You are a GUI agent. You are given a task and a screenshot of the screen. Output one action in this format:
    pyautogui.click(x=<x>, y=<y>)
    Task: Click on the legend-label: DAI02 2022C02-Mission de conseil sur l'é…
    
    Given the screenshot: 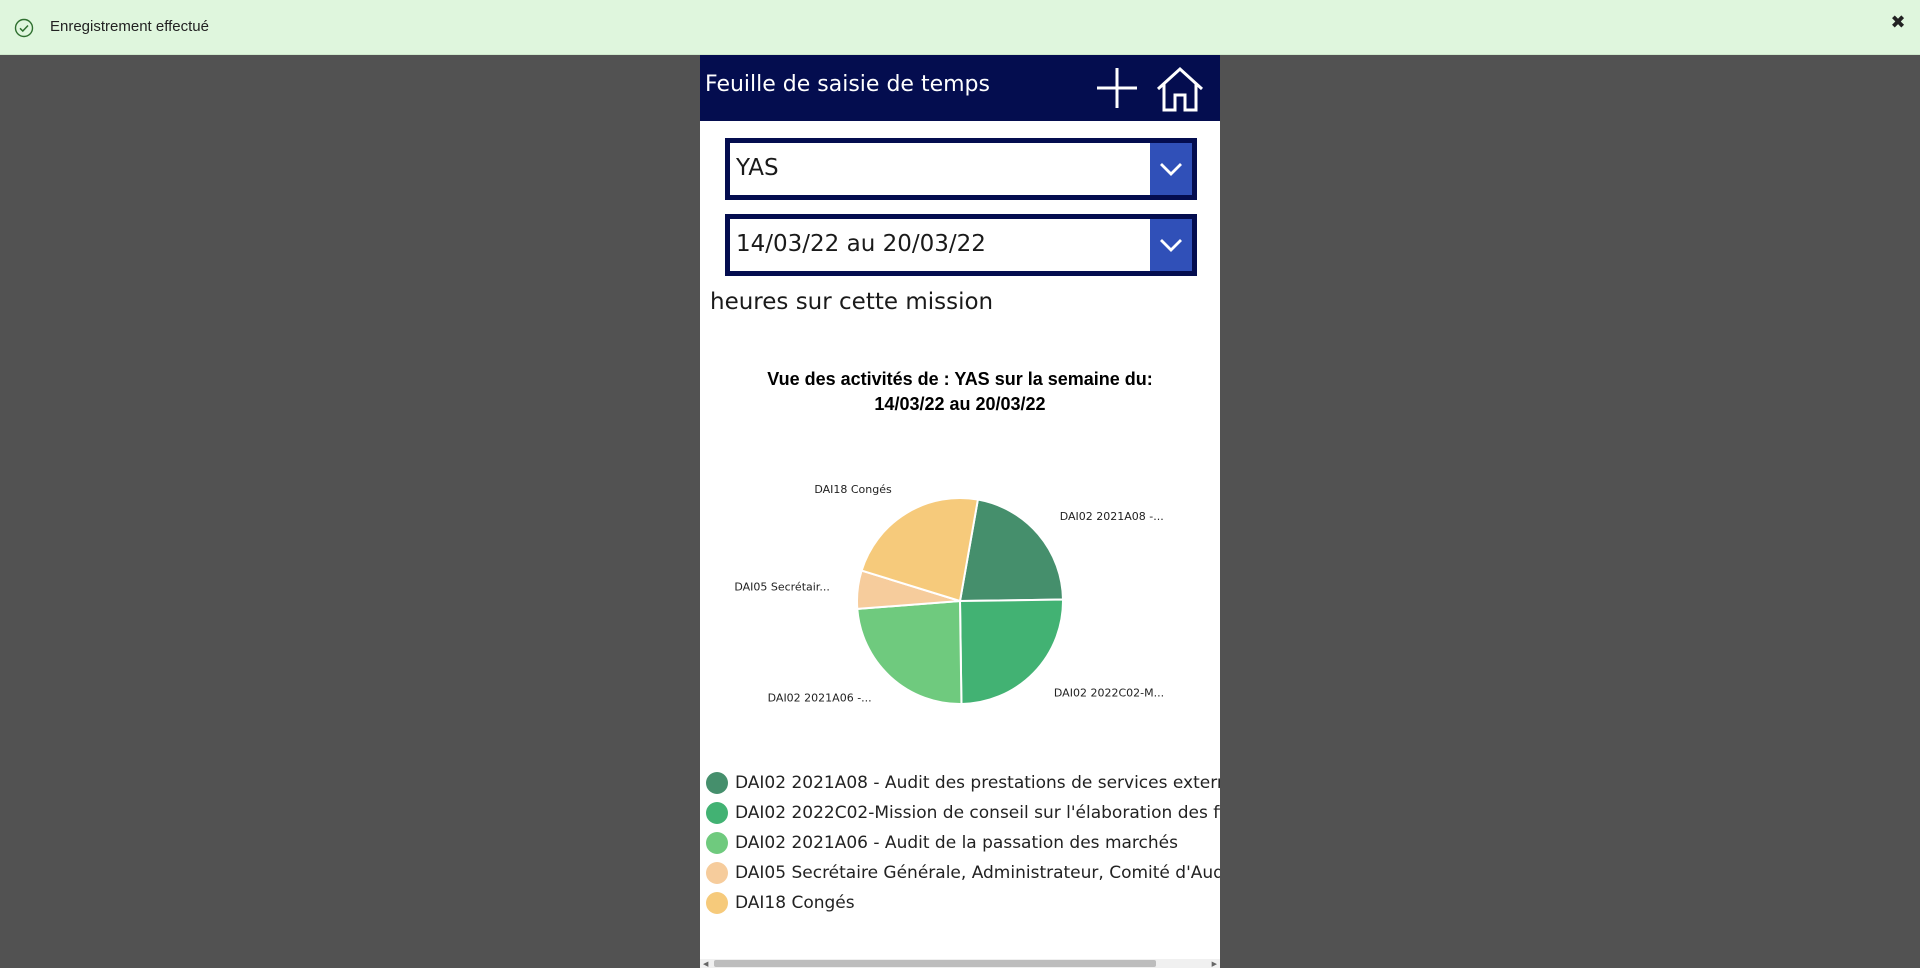 What is the action you would take?
    pyautogui.click(x=977, y=813)
    